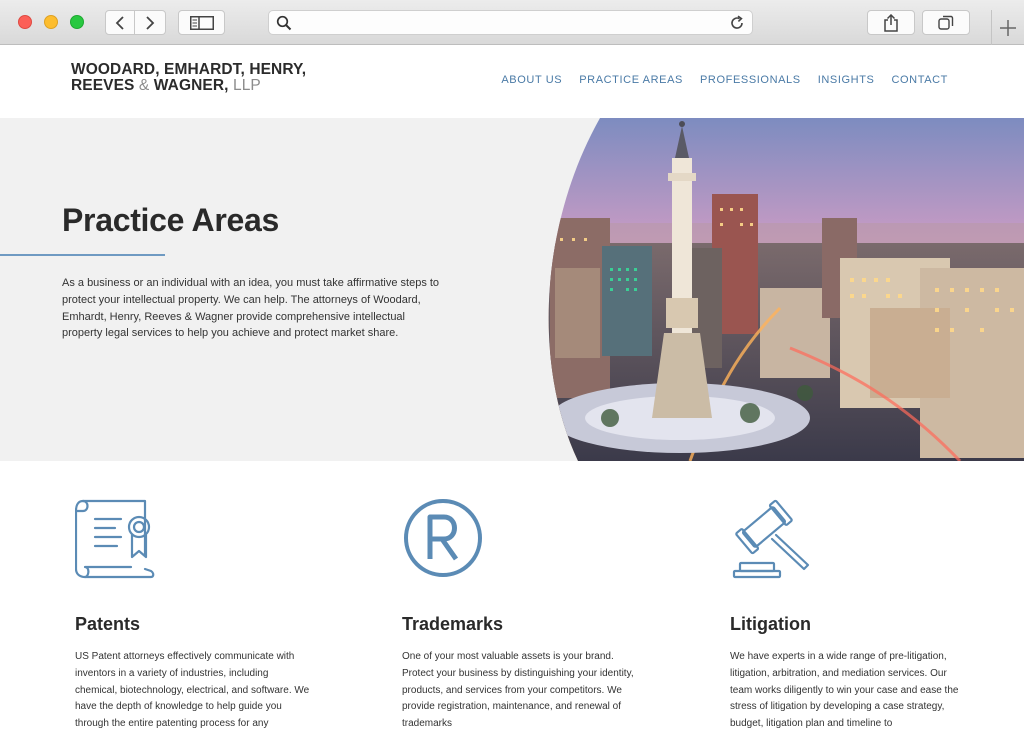  I want to click on back-icon, so click(119, 22).